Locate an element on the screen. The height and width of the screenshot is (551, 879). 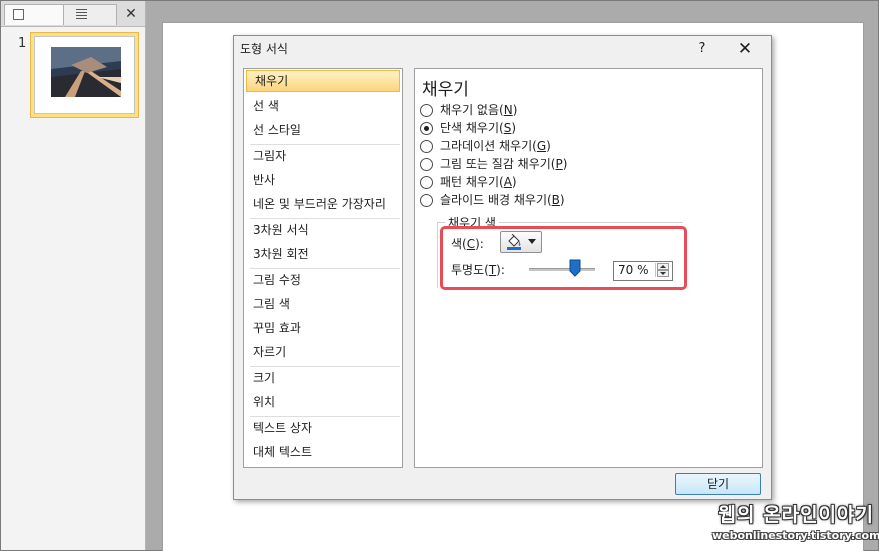
category-3d-format: 3차원 서식 is located at coordinates (323, 230).